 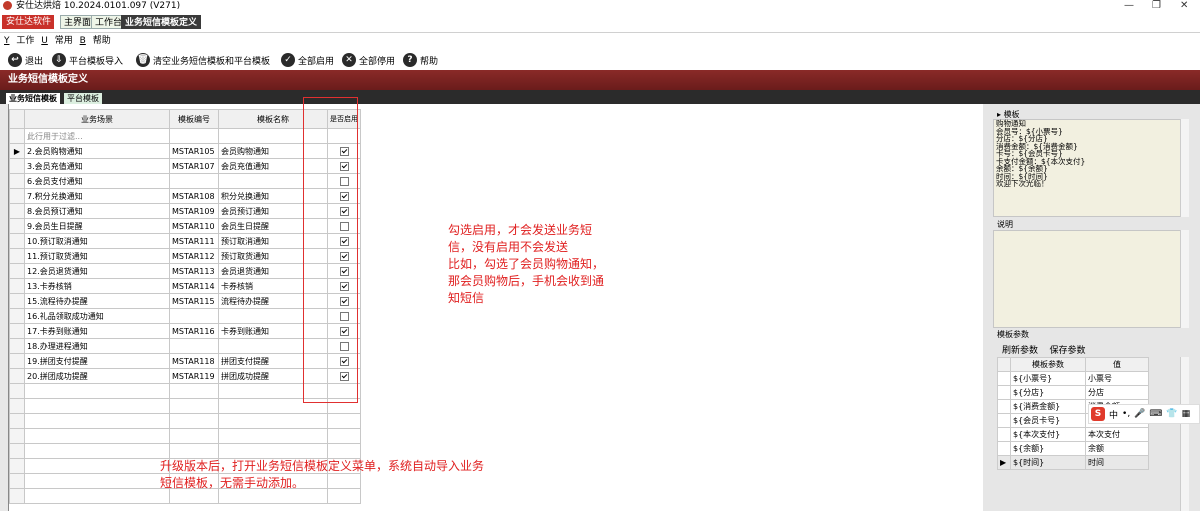 I want to click on param-value: 分店, so click(x=1117, y=392).